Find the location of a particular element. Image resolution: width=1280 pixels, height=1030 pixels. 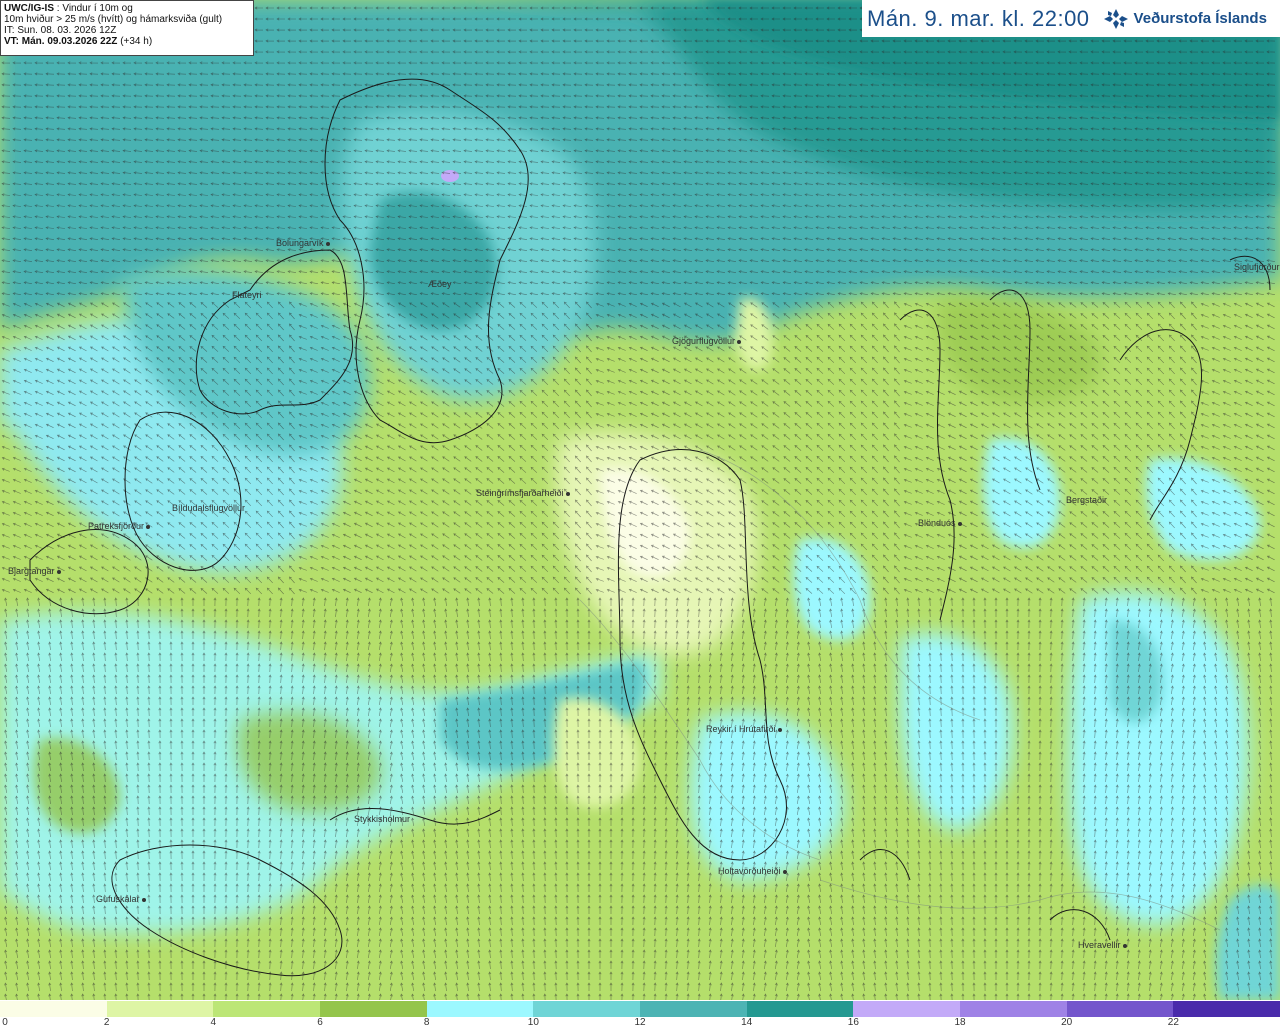

legend-tick-label: 0 is located at coordinates (5, 1022).